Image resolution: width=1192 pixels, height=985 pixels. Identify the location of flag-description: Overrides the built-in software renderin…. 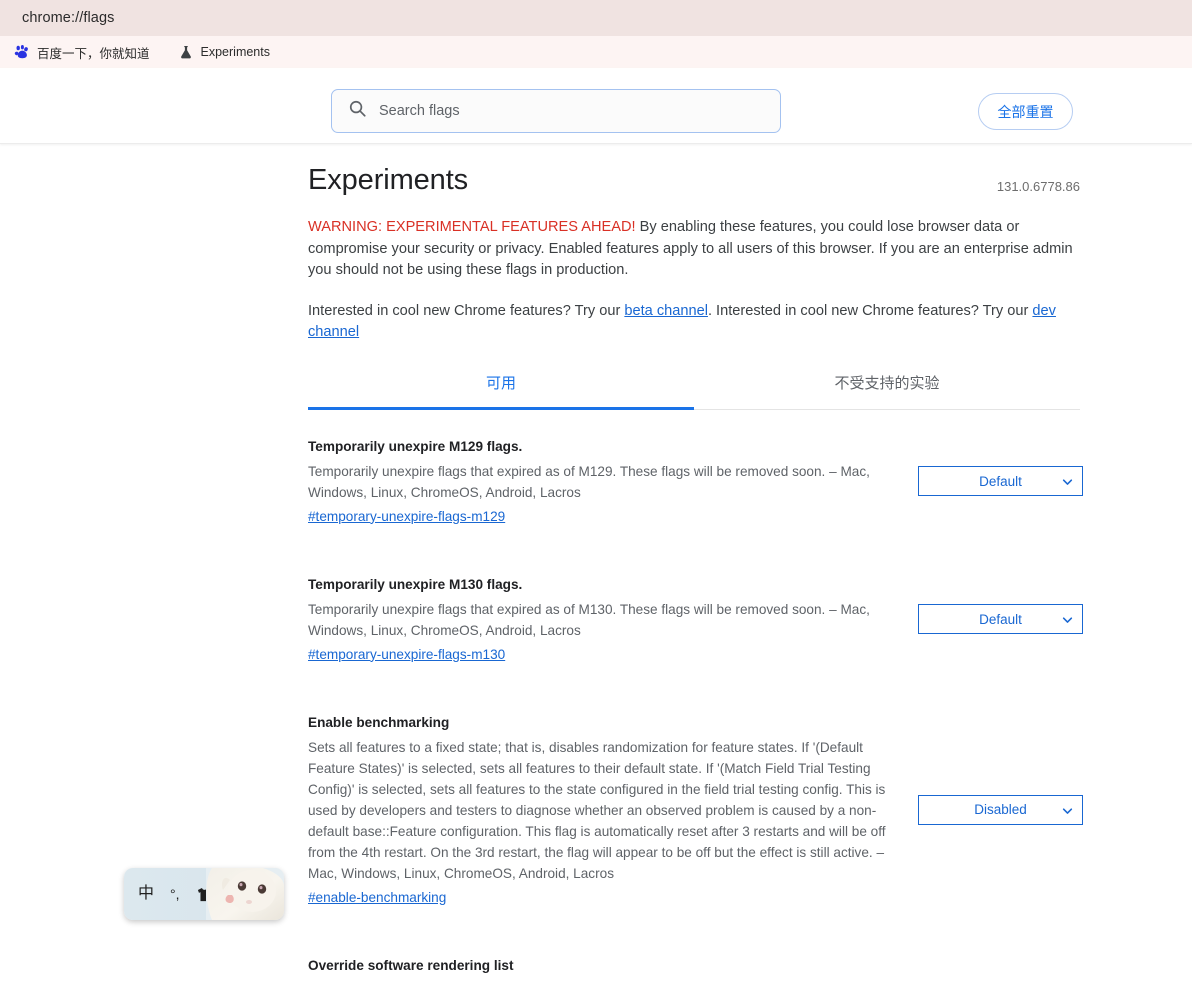
(601, 982).